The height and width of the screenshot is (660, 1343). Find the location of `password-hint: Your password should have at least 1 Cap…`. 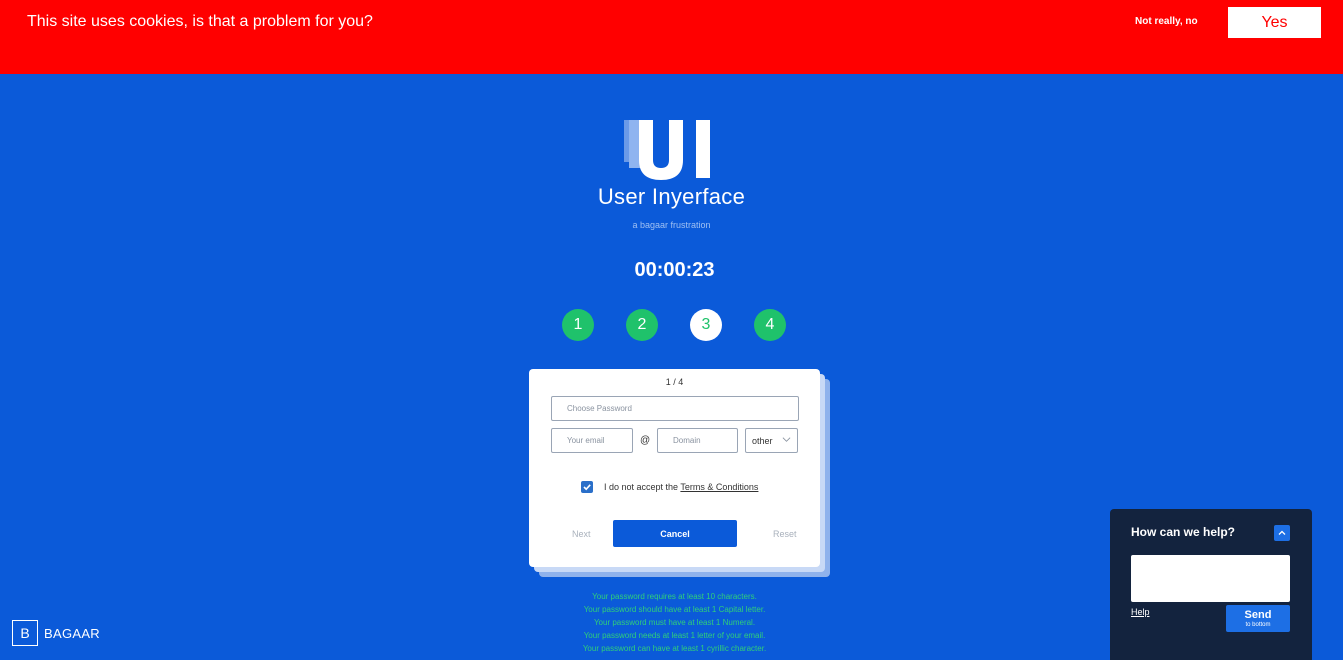

password-hint: Your password should have at least 1 Cap… is located at coordinates (674, 609).